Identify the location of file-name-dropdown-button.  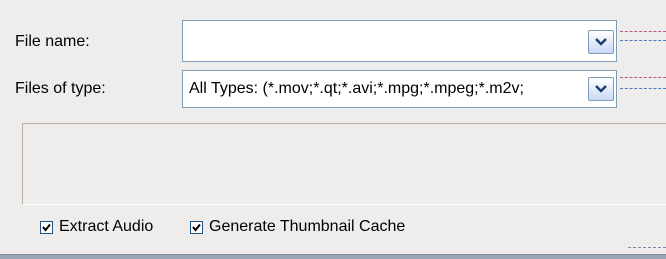
(601, 42).